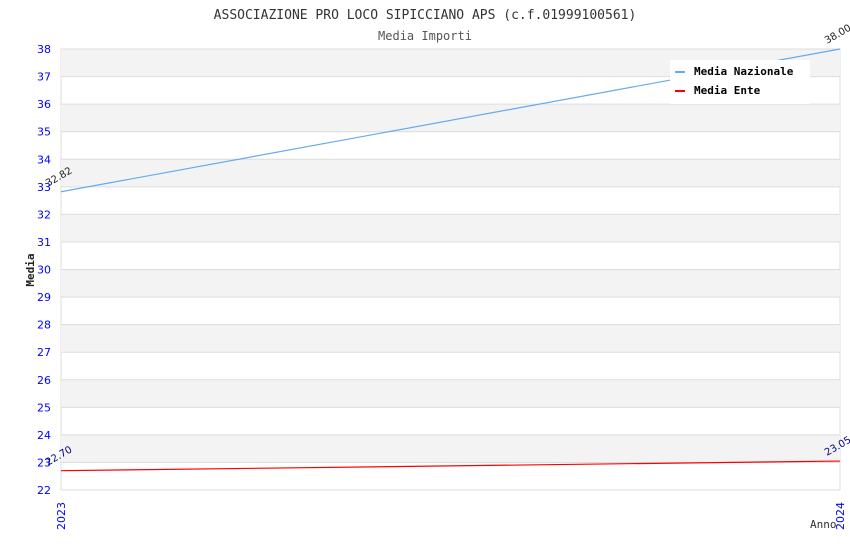 The height and width of the screenshot is (550, 850). Describe the element at coordinates (836, 35) in the screenshot. I see `data-label: 38.00` at that location.